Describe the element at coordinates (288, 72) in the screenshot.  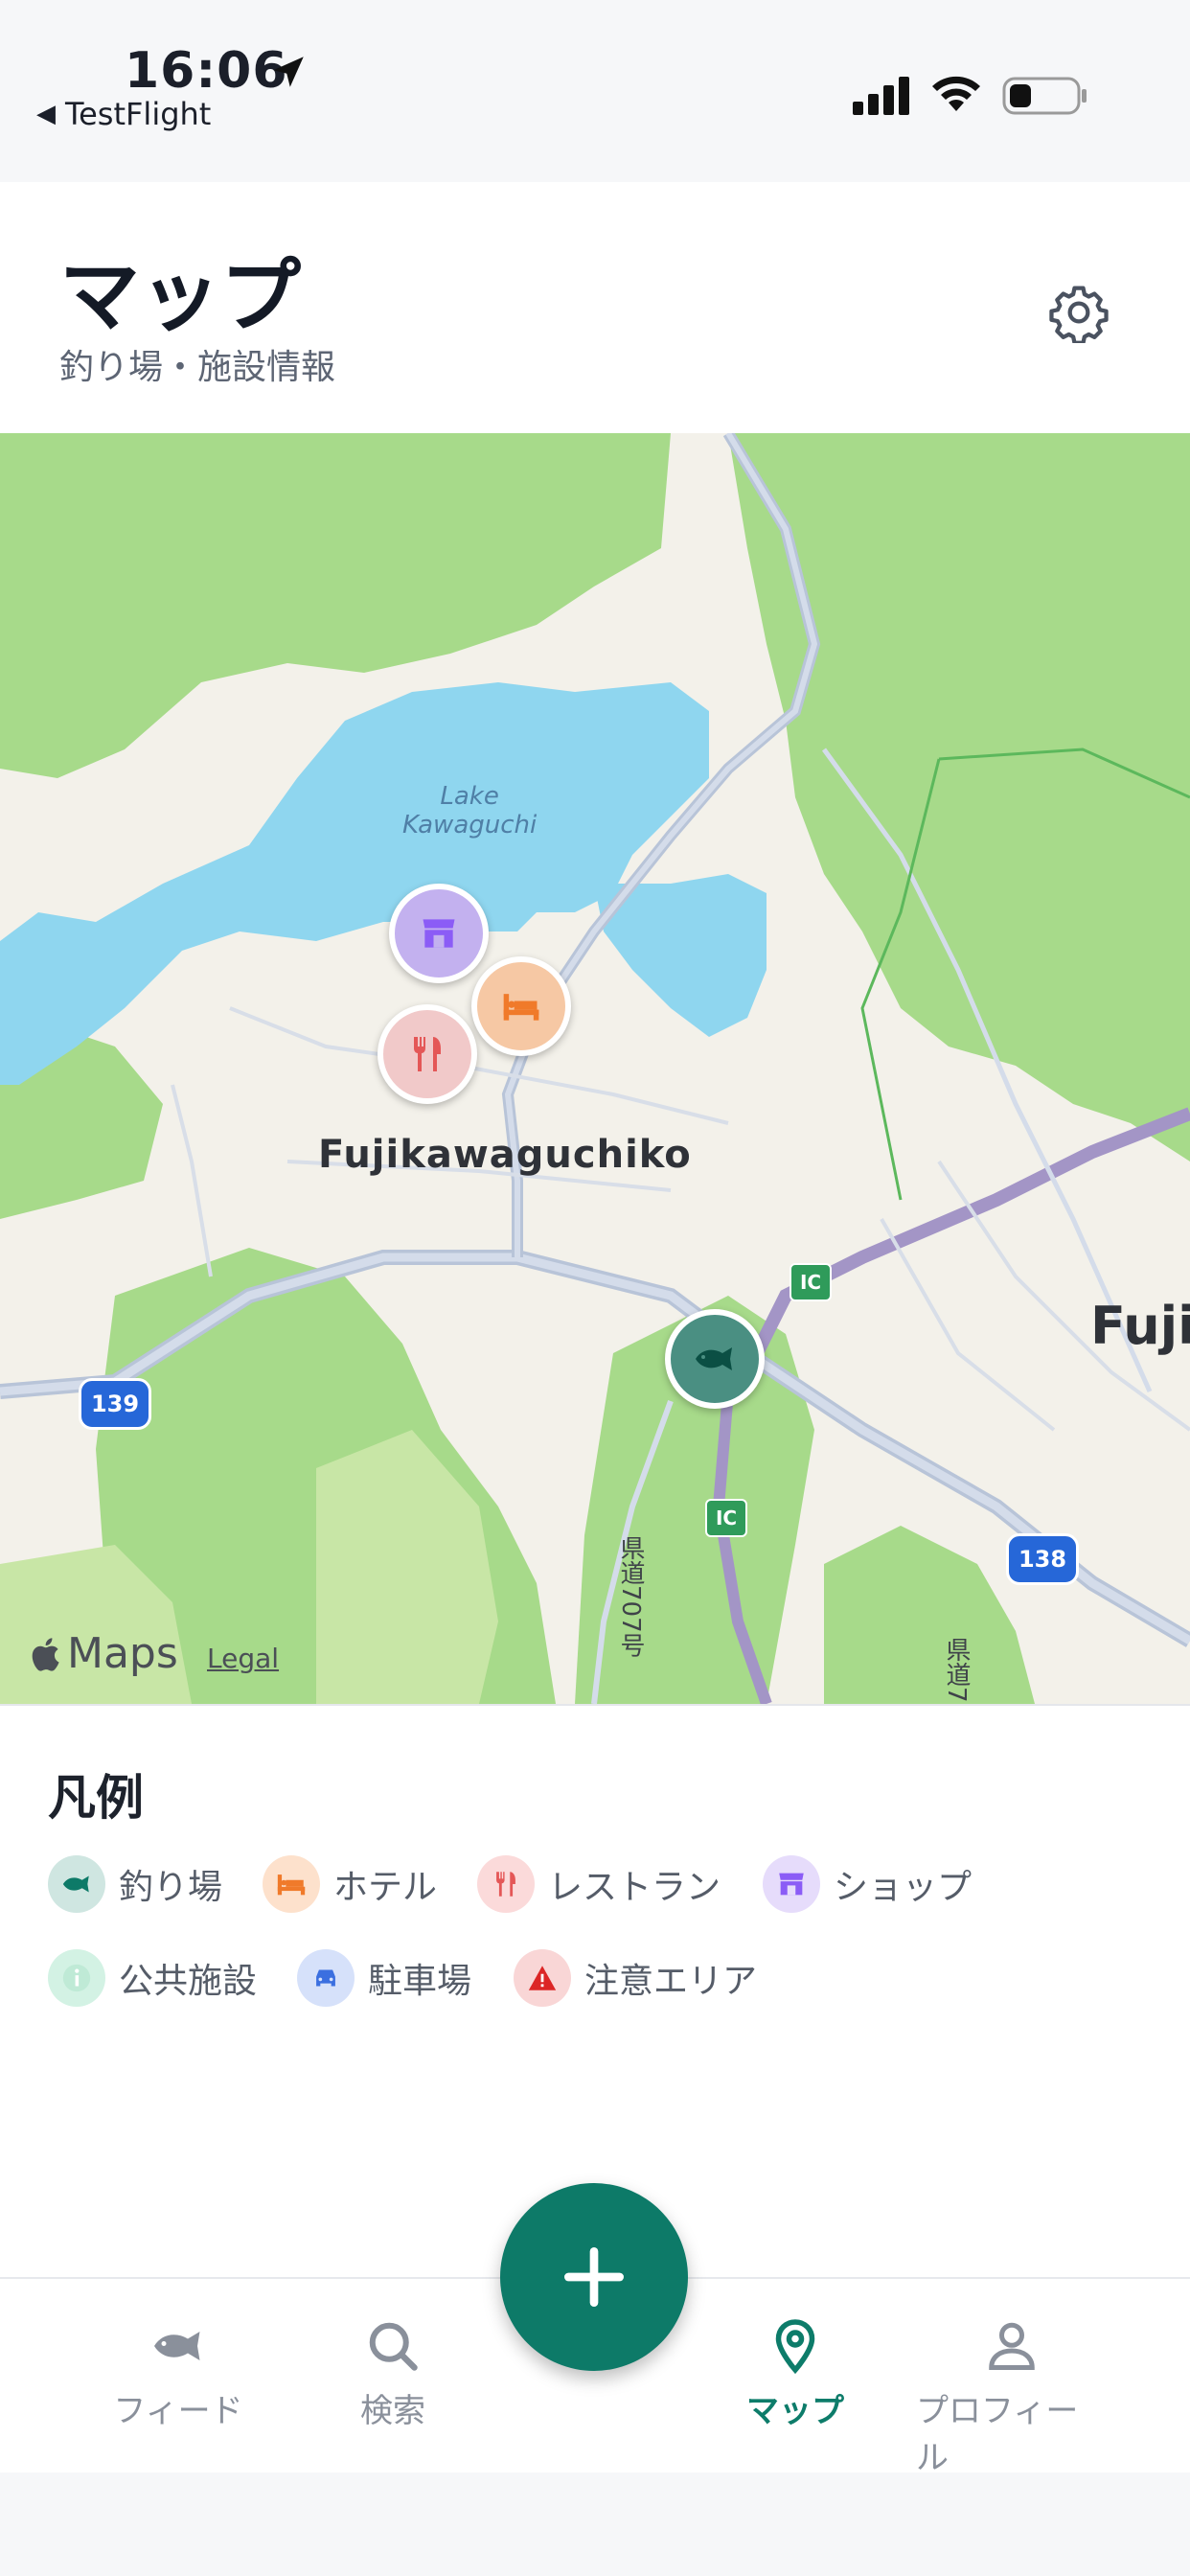
I see `location-arrow-icon` at that location.